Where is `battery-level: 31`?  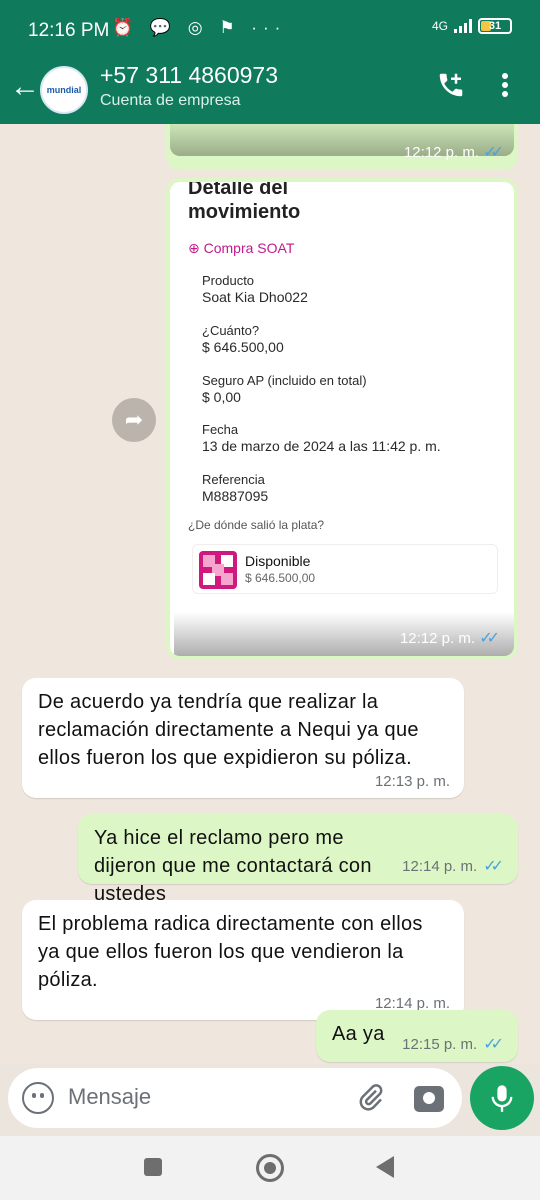
battery-level: 31 is located at coordinates (495, 26).